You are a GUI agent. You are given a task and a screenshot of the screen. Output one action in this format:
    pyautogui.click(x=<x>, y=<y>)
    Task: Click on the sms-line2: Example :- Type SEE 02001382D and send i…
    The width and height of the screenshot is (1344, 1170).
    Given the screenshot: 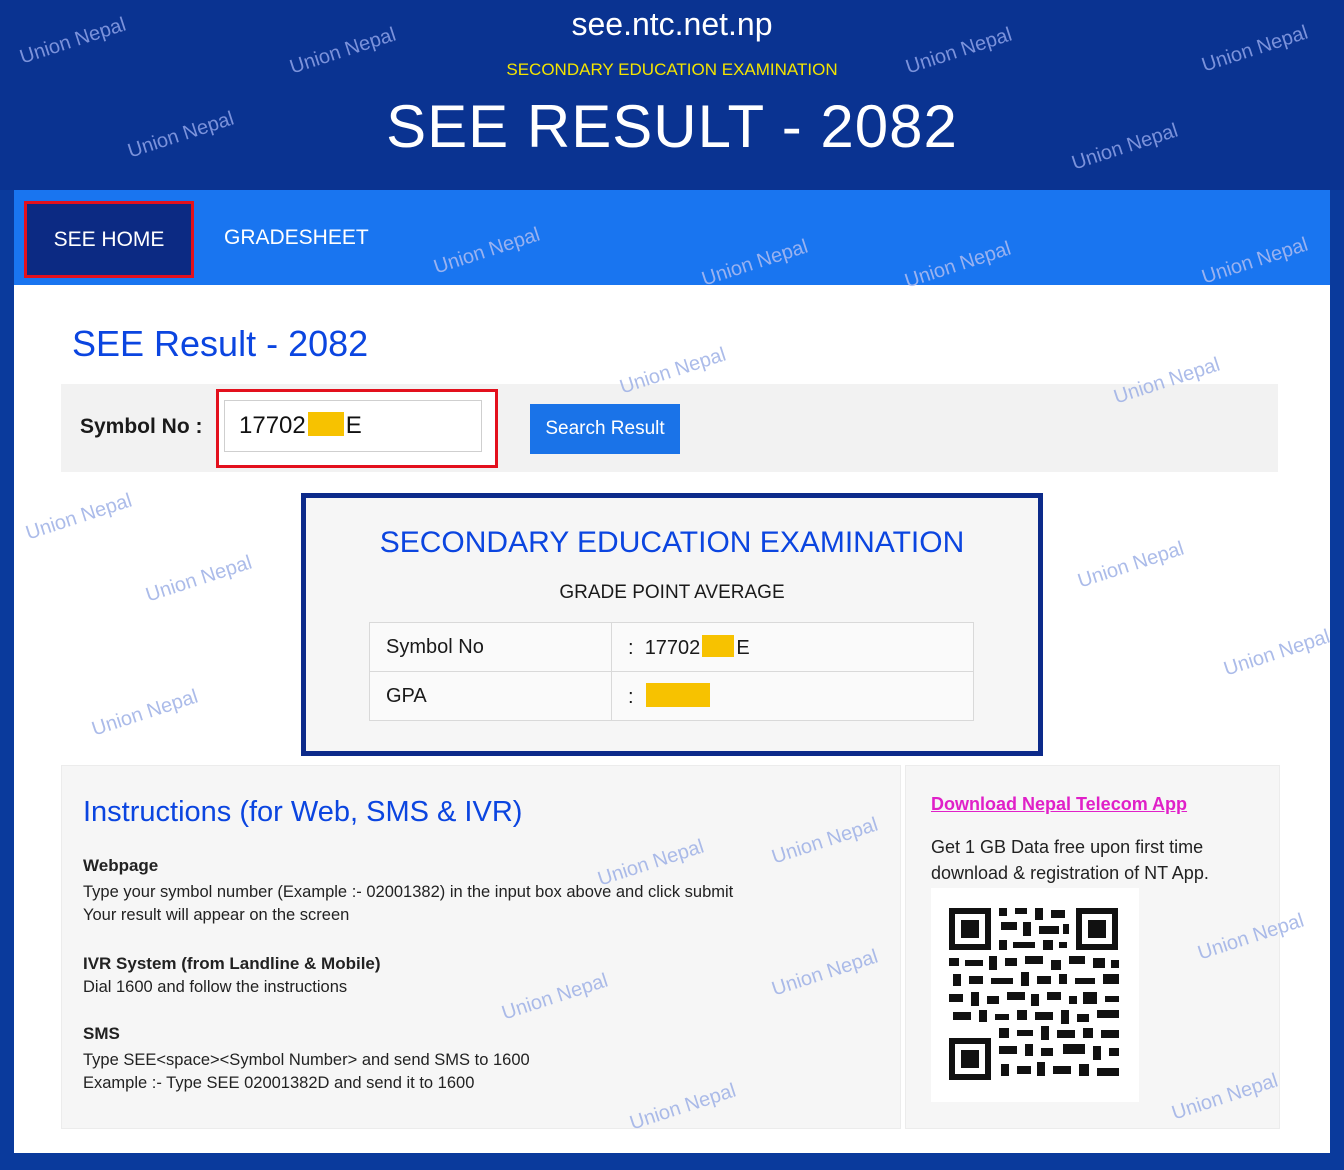 What is the action you would take?
    pyautogui.click(x=279, y=1083)
    